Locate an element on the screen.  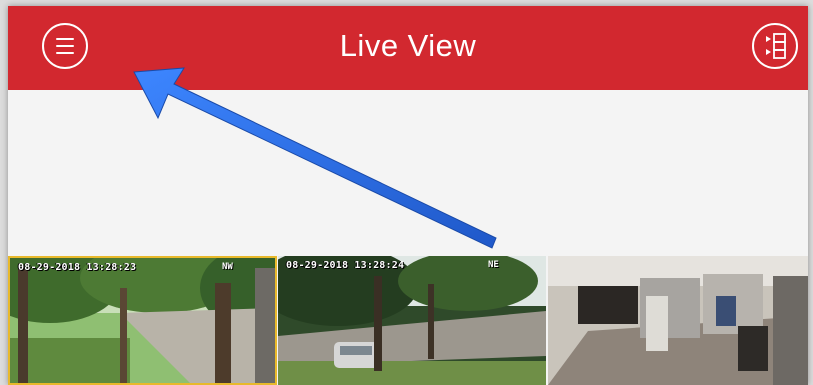
playback-list-icon is located at coordinates (776, 46).